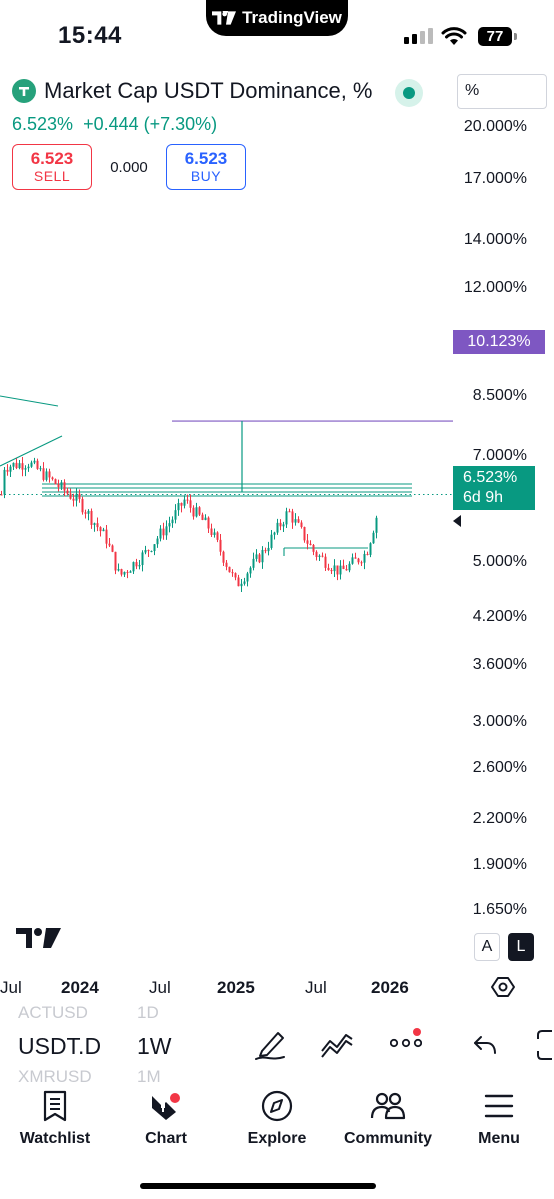  Describe the element at coordinates (499, 909) in the screenshot. I see `price-axis-label: 1.650%` at that location.